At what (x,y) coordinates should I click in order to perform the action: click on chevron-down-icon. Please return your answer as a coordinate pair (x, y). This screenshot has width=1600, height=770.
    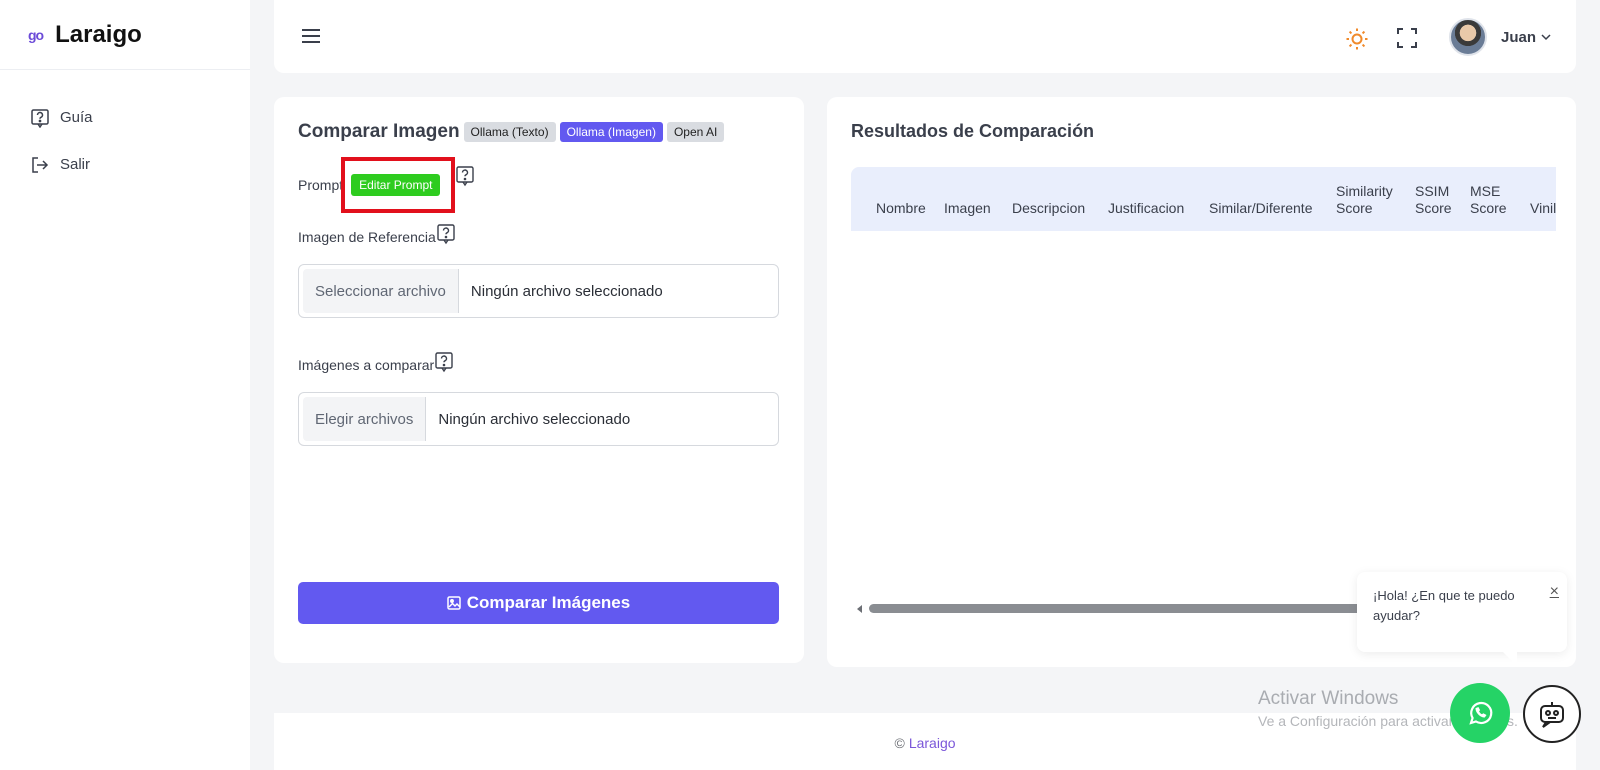
    Looking at the image, I should click on (1546, 37).